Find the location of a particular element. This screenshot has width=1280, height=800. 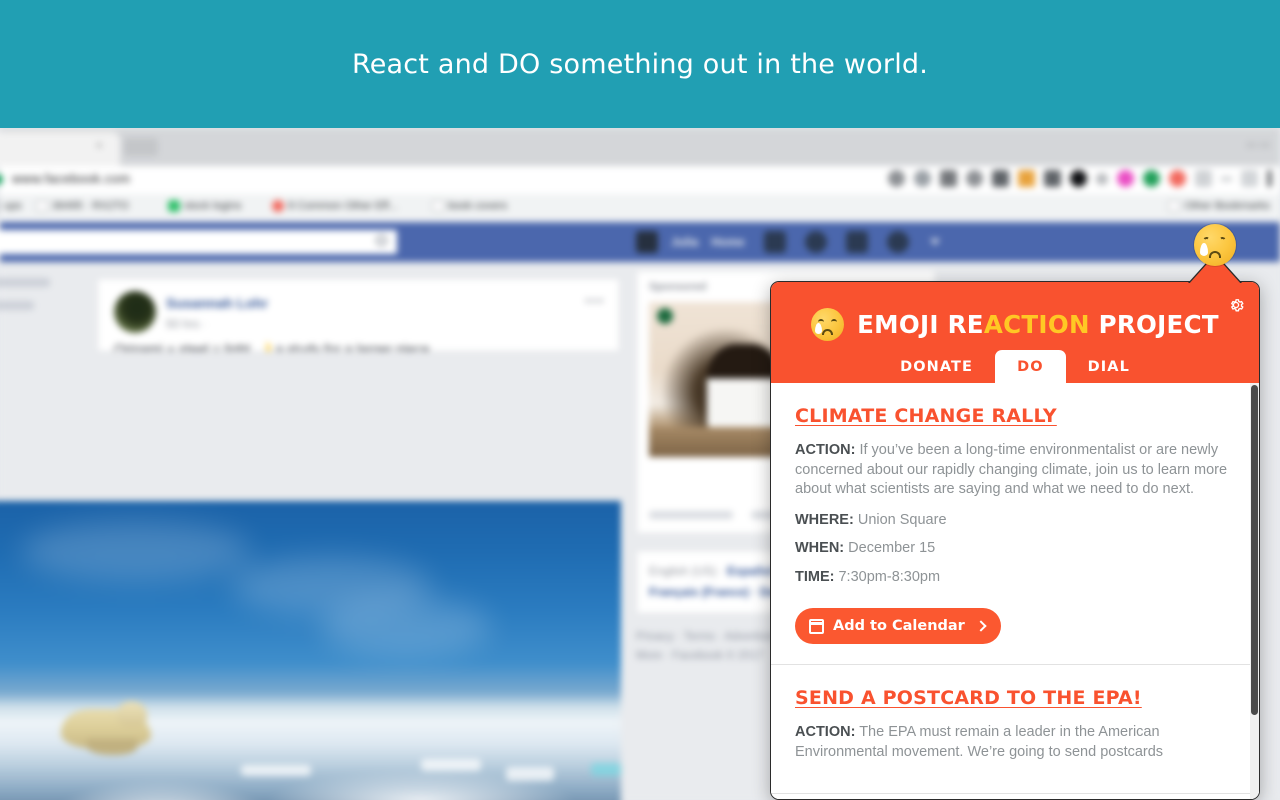

popup-title-row: EMOJI REACTION PROJECT is located at coordinates (1015, 324).